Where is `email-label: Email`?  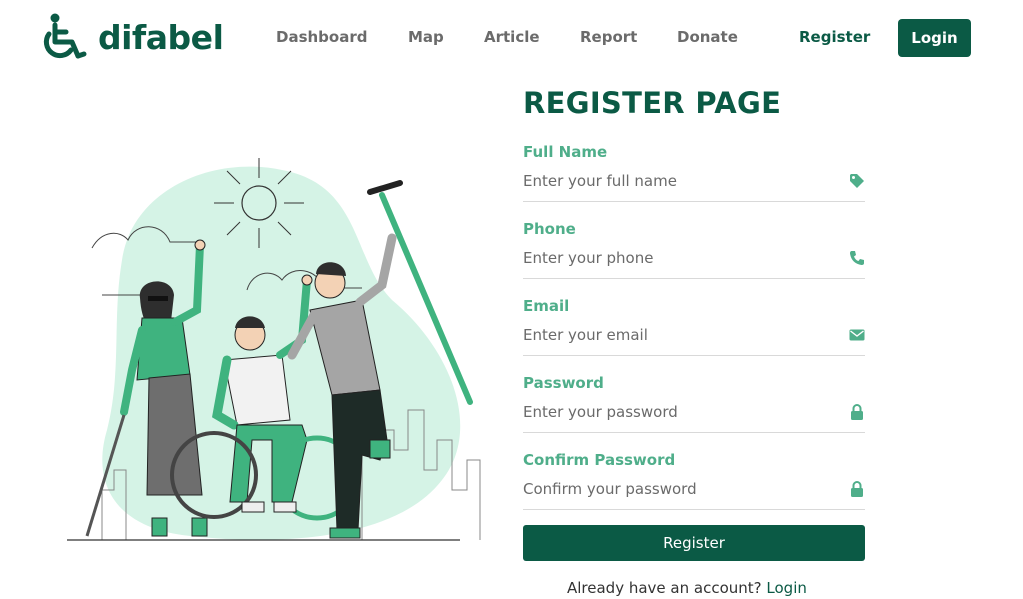
email-label: Email is located at coordinates (546, 306).